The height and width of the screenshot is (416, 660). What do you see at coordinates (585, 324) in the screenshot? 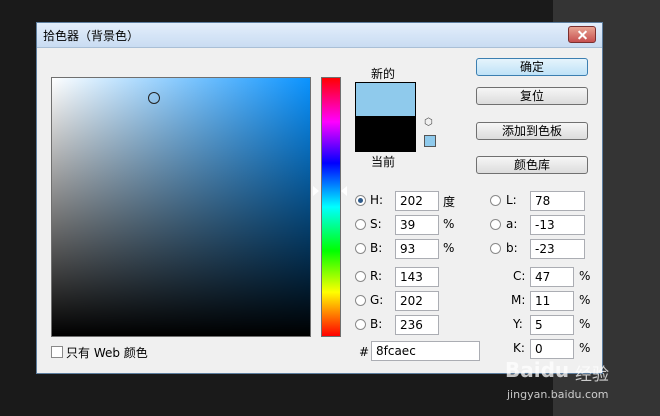
I see `cmyk-y-unit: %` at bounding box center [585, 324].